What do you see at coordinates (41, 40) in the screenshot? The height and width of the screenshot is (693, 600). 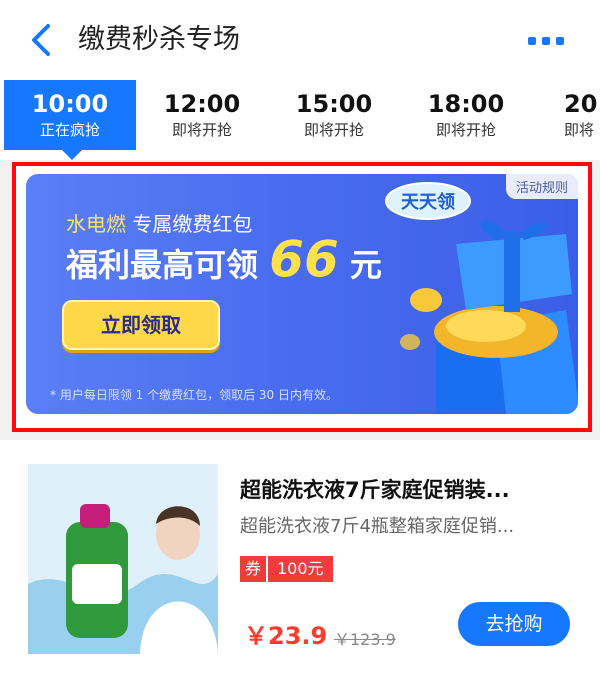 I see `chevron-left-icon` at bounding box center [41, 40].